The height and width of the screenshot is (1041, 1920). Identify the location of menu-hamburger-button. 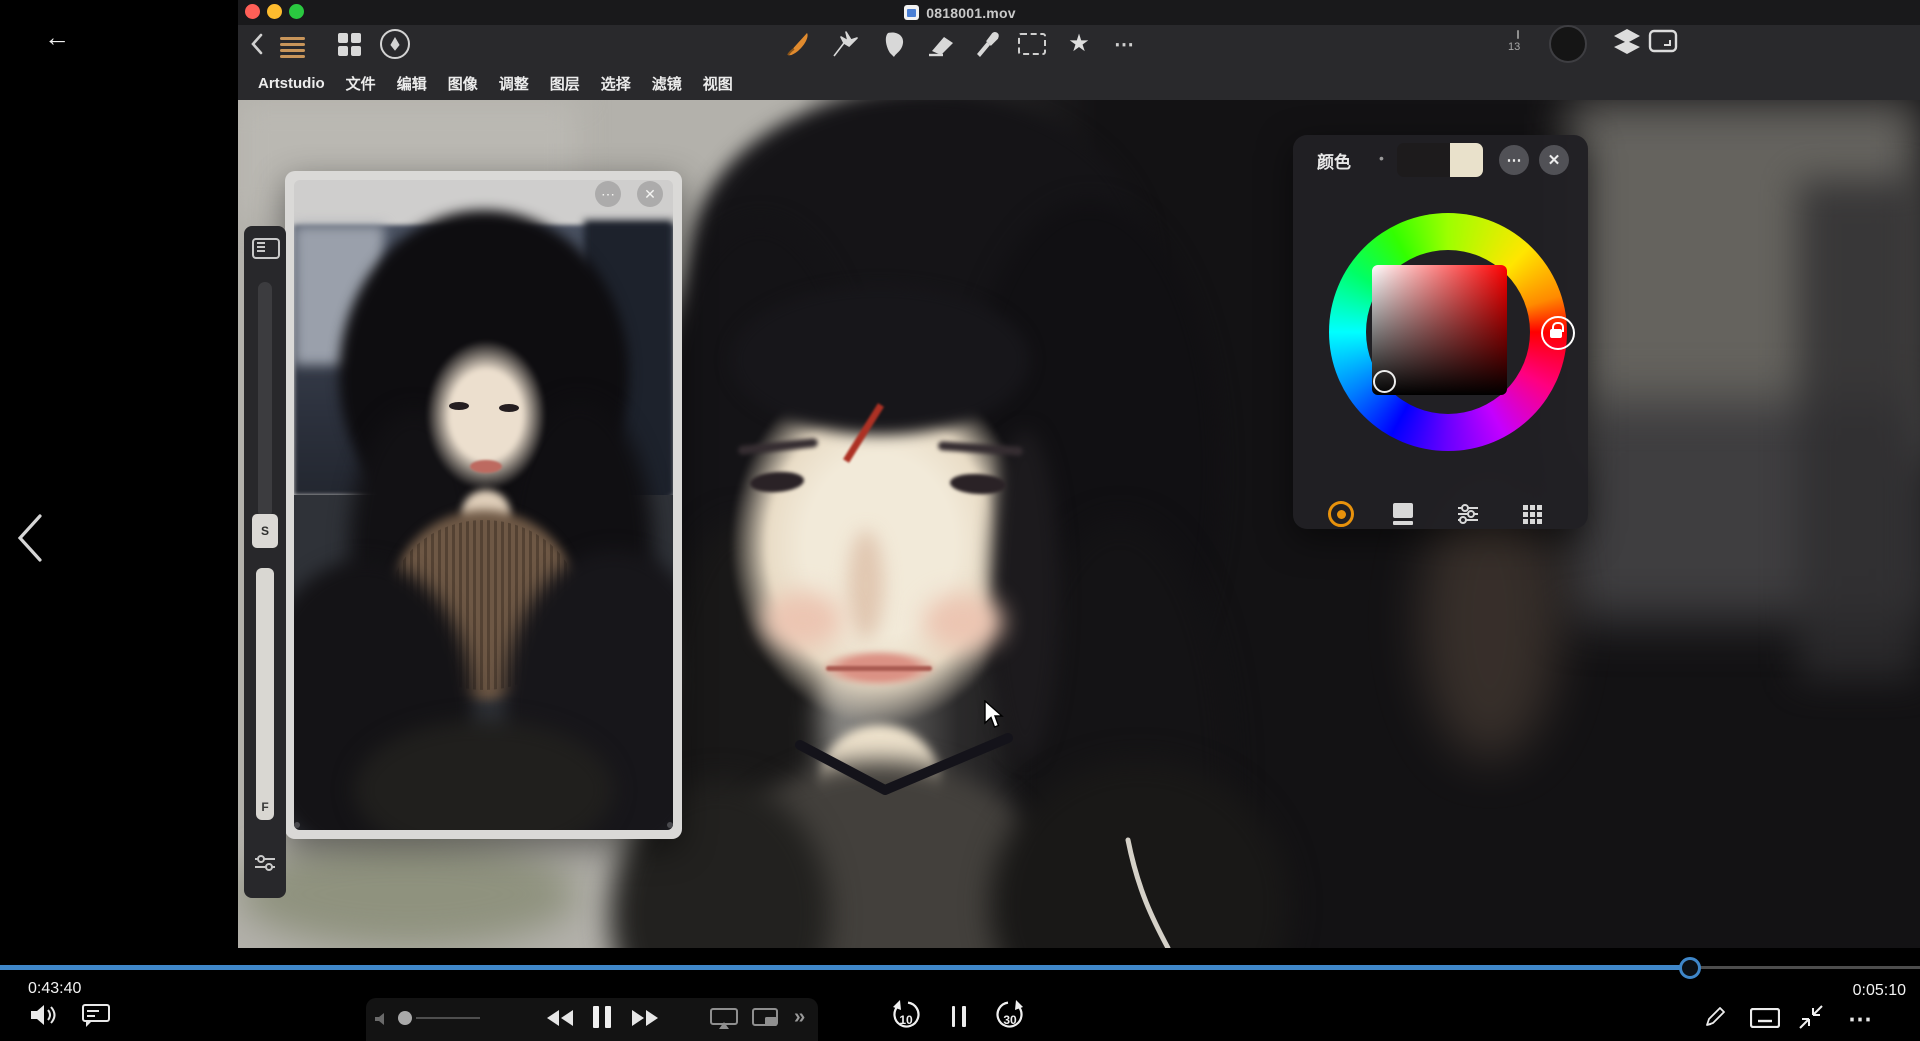
(297, 46).